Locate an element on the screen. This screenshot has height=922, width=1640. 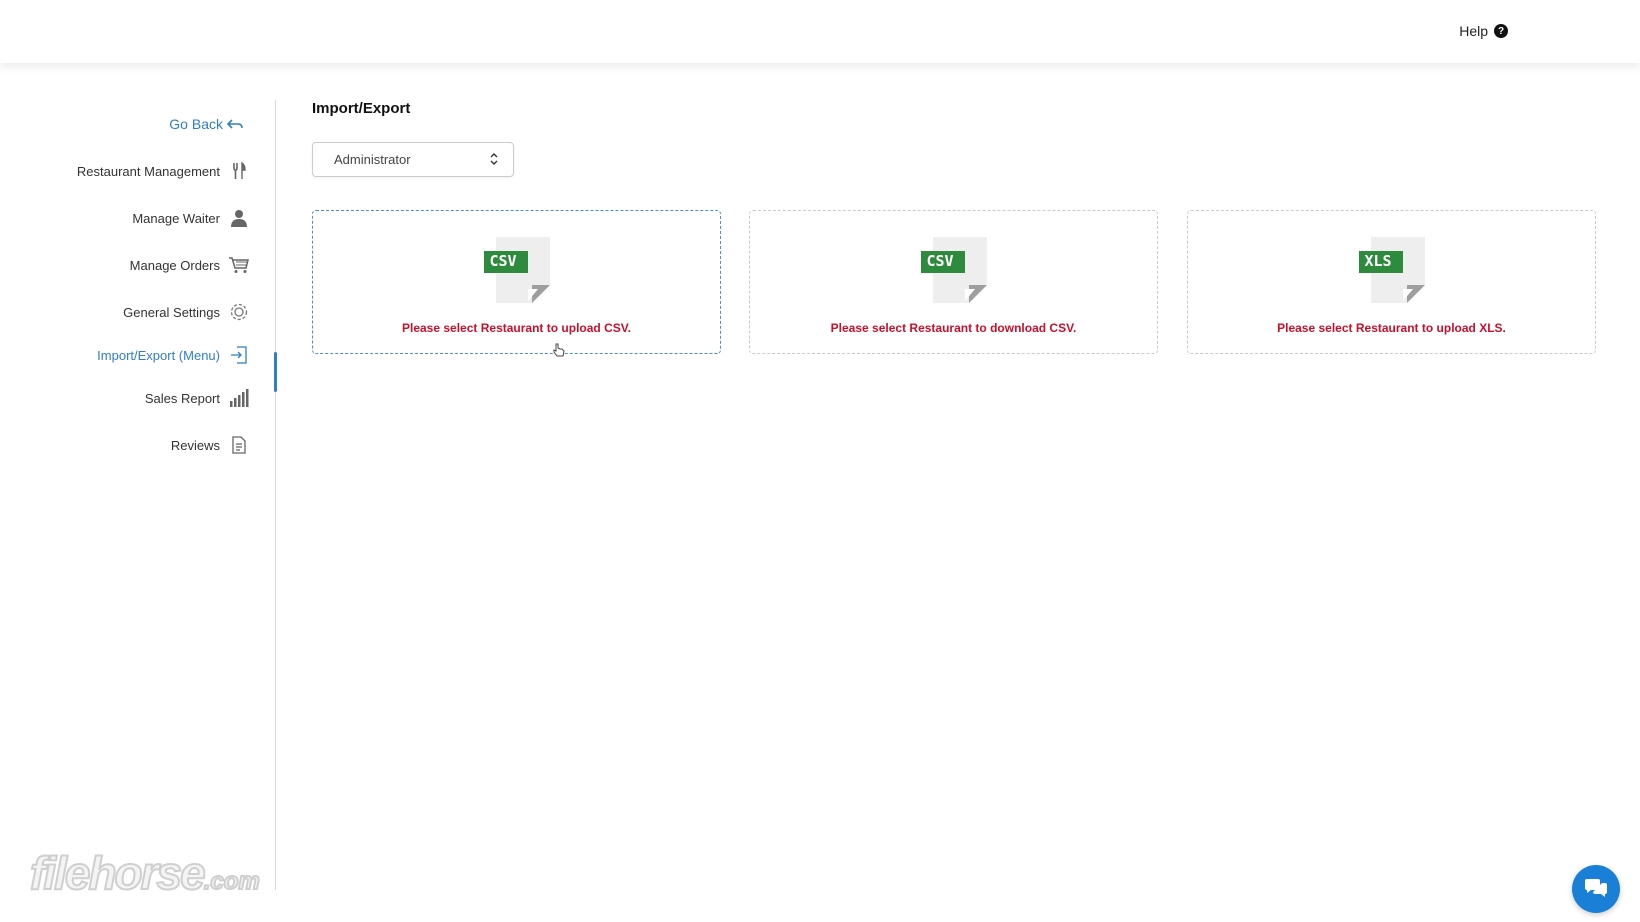
sidebar-item-label: Restaurant Management is located at coordinates (148, 171).